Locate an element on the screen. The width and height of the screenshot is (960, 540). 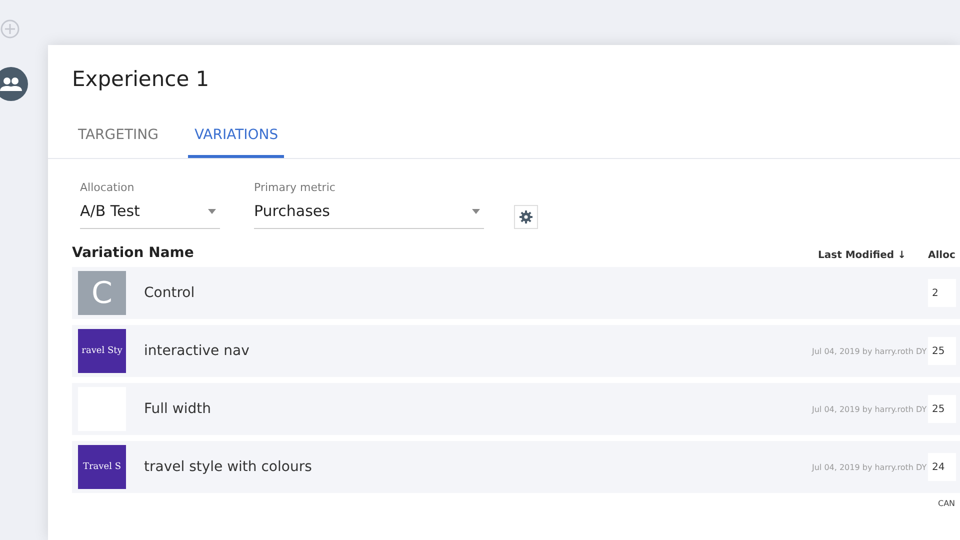
variation-row: C Control 2 is located at coordinates (516, 293).